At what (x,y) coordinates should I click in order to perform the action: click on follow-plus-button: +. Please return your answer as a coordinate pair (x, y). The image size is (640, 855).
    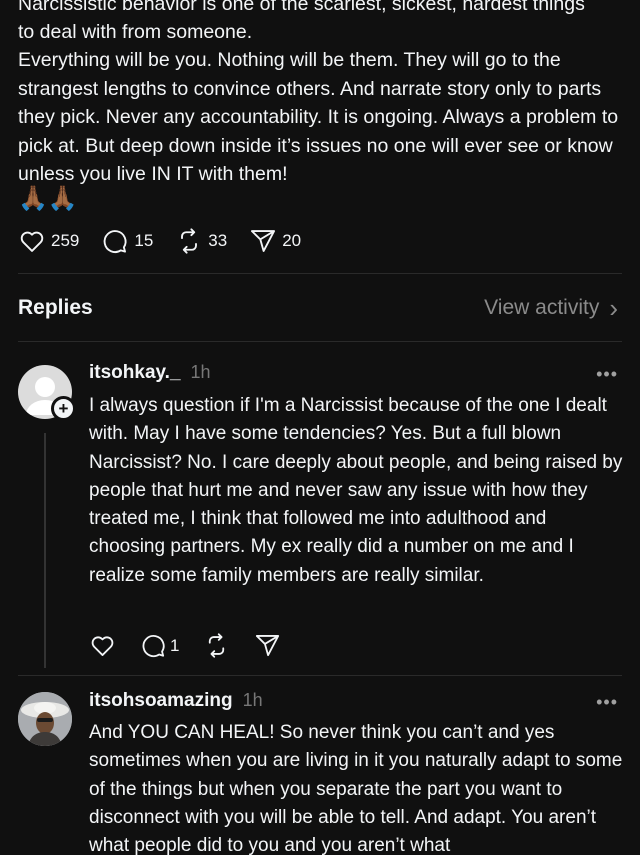
    Looking at the image, I should click on (63, 408).